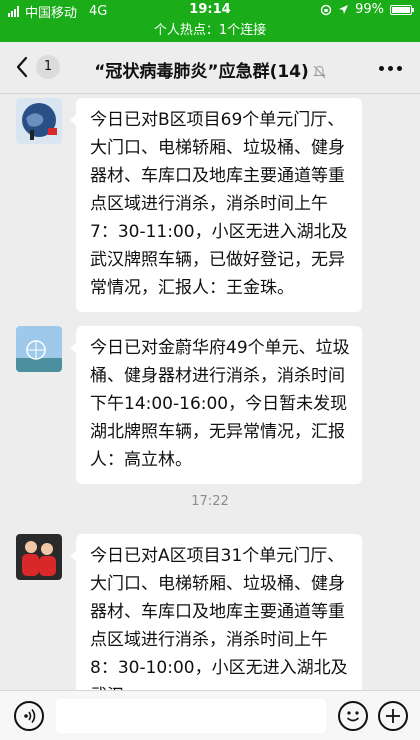 The image size is (420, 740). I want to click on chat-header: 1 “冠状病毒肺炎”应急群(14), so click(210, 68).